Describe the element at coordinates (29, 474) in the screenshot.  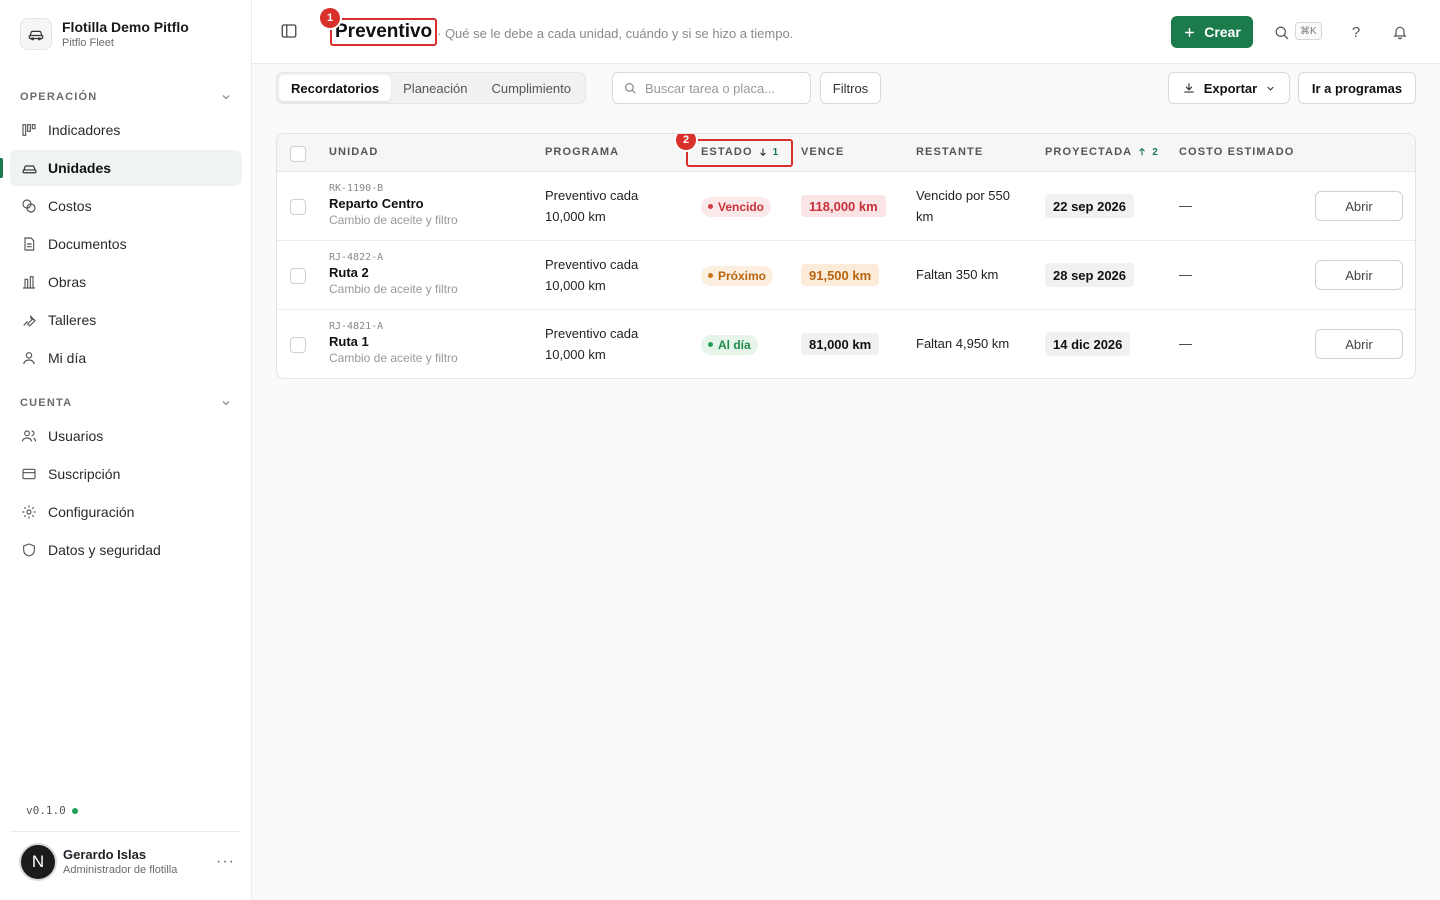
I see `credit-card-icon` at that location.